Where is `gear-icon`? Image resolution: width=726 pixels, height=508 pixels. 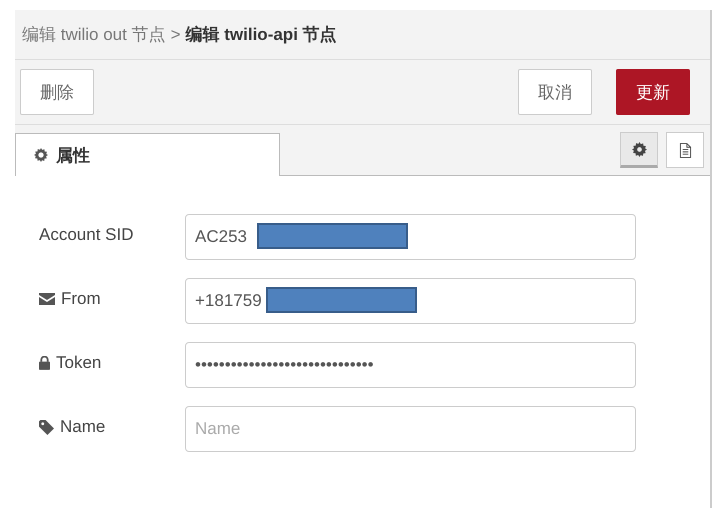 gear-icon is located at coordinates (41, 155).